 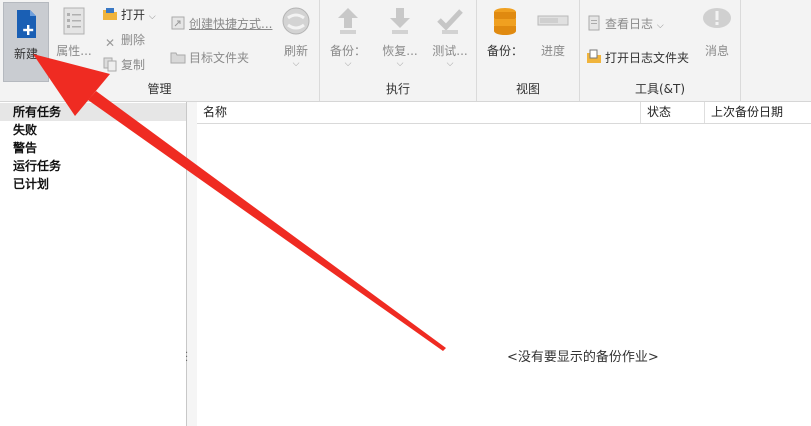 I want to click on upload-arrow-icon, so click(x=348, y=21).